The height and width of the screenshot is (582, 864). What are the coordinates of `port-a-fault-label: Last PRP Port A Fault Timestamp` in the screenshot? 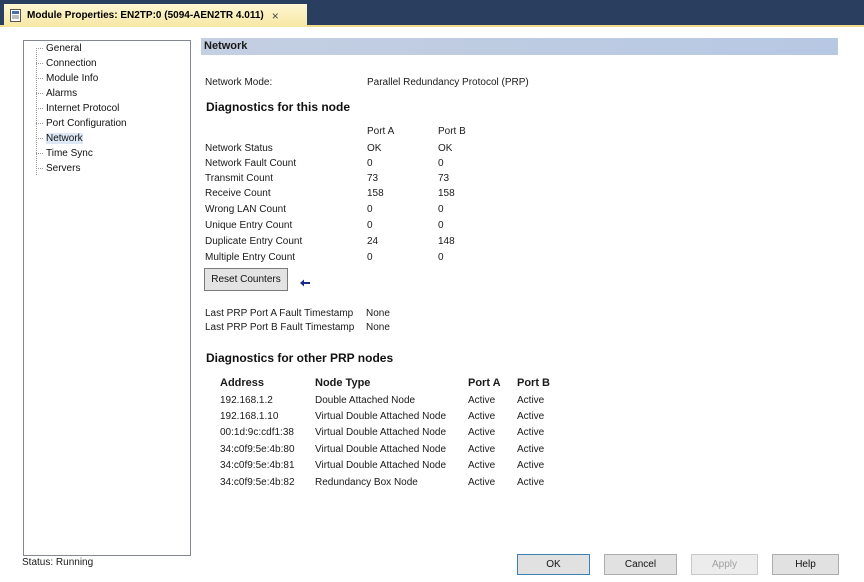 It's located at (279, 313).